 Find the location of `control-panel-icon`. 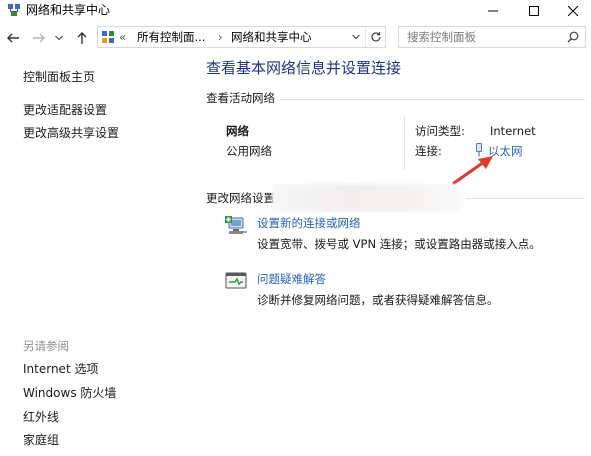

control-panel-icon is located at coordinates (108, 37).